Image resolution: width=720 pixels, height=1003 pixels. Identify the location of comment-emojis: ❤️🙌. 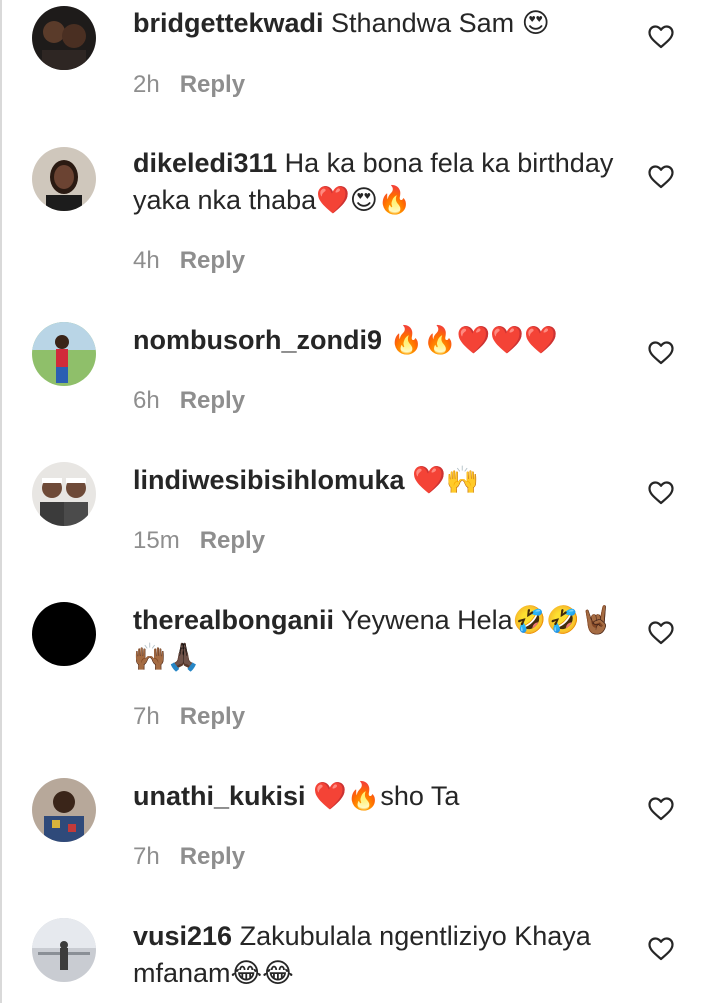
(446, 480).